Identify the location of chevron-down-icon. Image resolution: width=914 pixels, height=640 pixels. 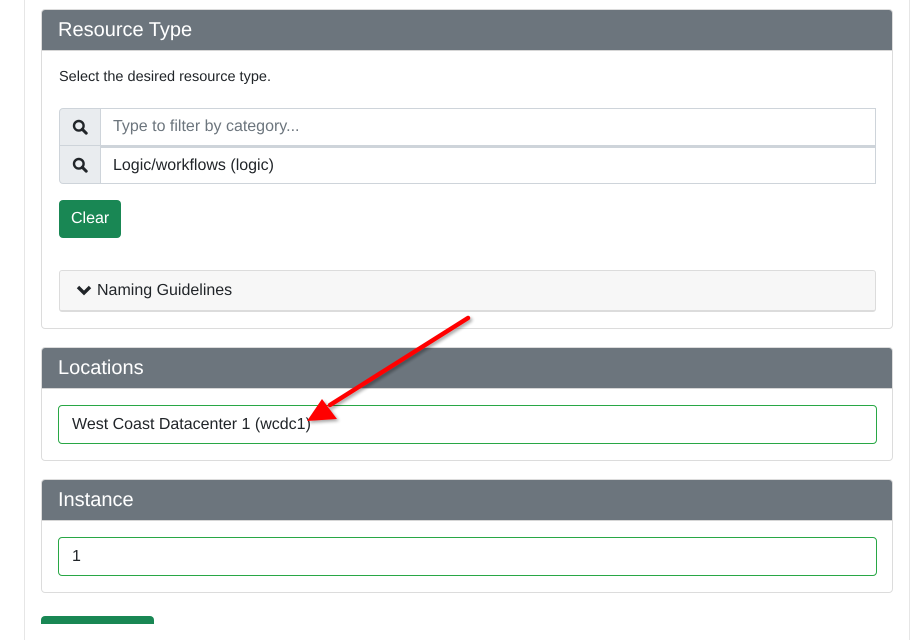
(84, 290).